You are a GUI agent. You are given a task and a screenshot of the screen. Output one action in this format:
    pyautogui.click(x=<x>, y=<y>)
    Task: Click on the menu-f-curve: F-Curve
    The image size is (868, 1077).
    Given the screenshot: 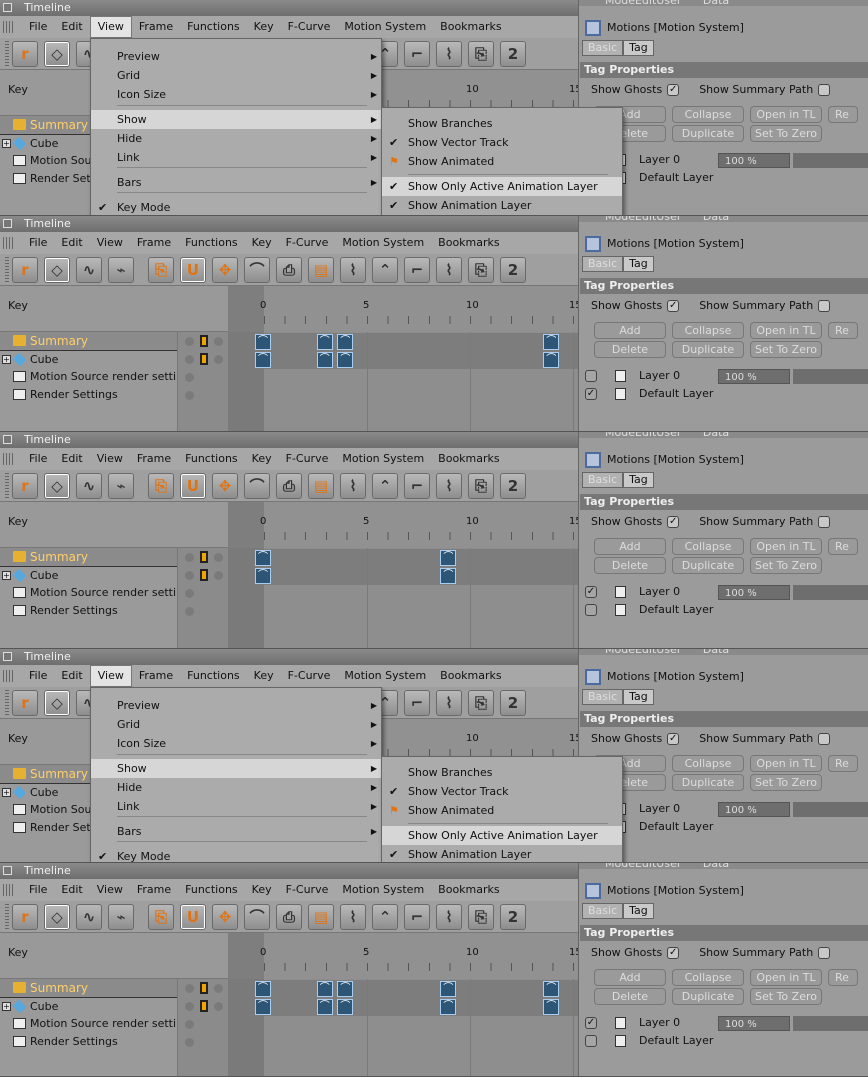 What is the action you would take?
    pyautogui.click(x=307, y=459)
    